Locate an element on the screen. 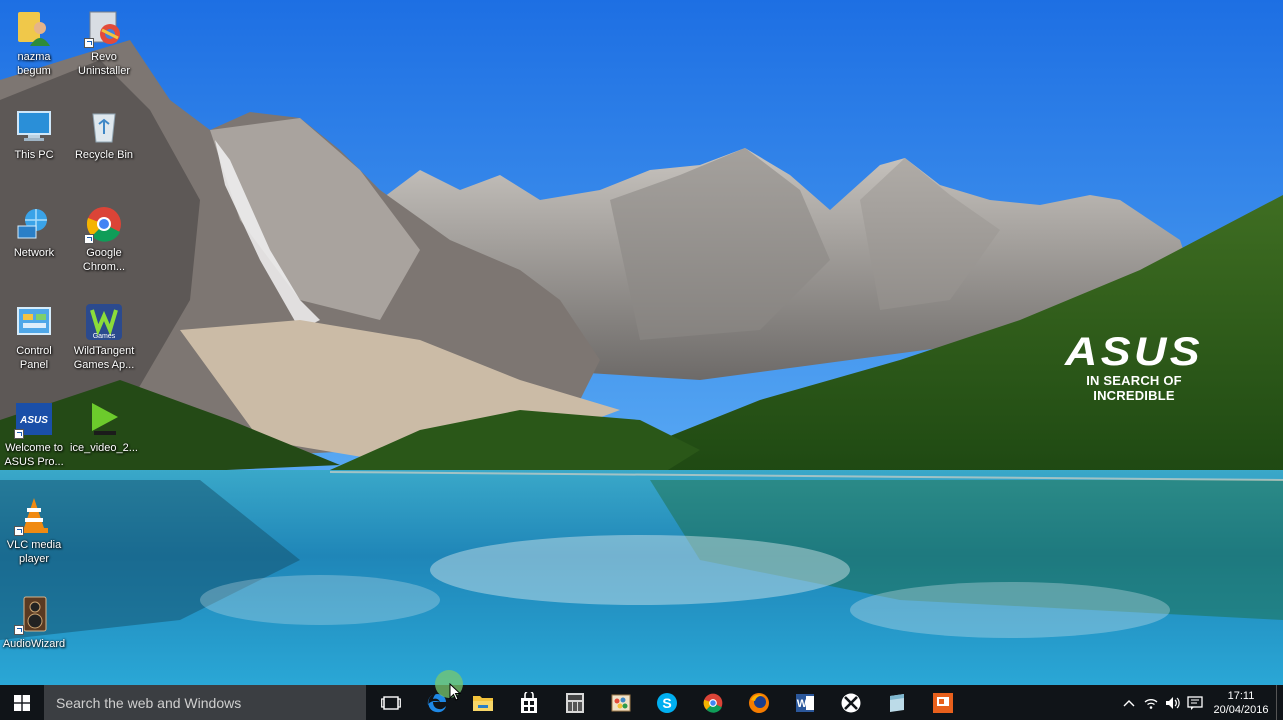 The height and width of the screenshot is (720, 1283). search-input is located at coordinates (201, 702).